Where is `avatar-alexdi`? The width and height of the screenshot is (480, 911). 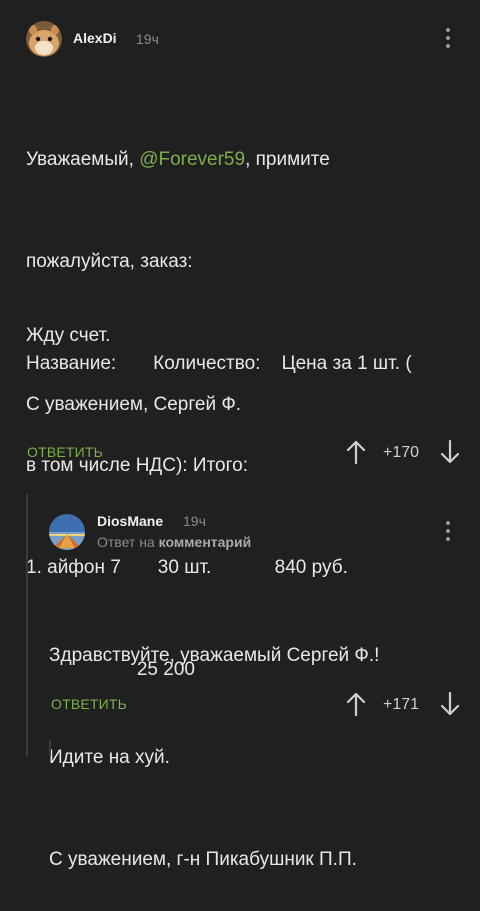
avatar-alexdi is located at coordinates (44, 39).